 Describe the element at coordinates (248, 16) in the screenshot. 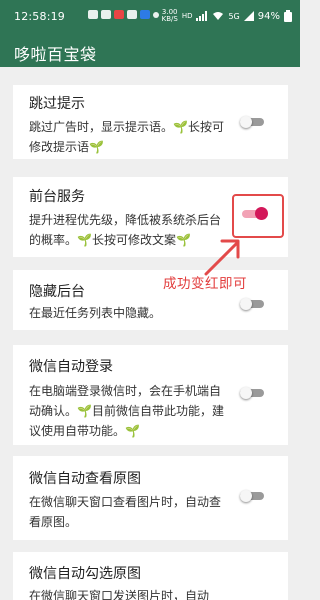

I see `signal-strength-icon` at that location.